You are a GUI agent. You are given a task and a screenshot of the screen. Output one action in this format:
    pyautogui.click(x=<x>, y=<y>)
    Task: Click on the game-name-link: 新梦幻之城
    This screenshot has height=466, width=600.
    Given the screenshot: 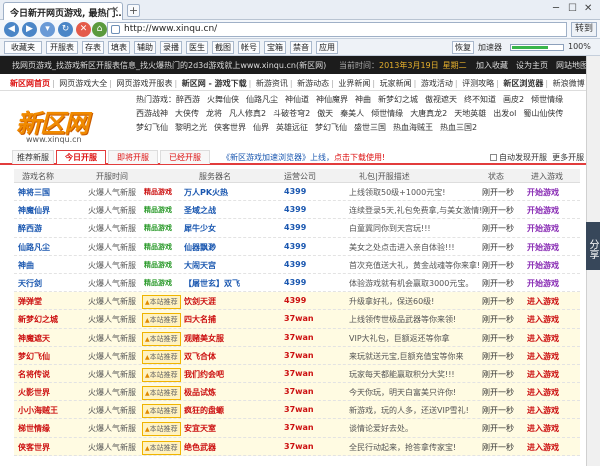 What is the action you would take?
    pyautogui.click(x=38, y=319)
    